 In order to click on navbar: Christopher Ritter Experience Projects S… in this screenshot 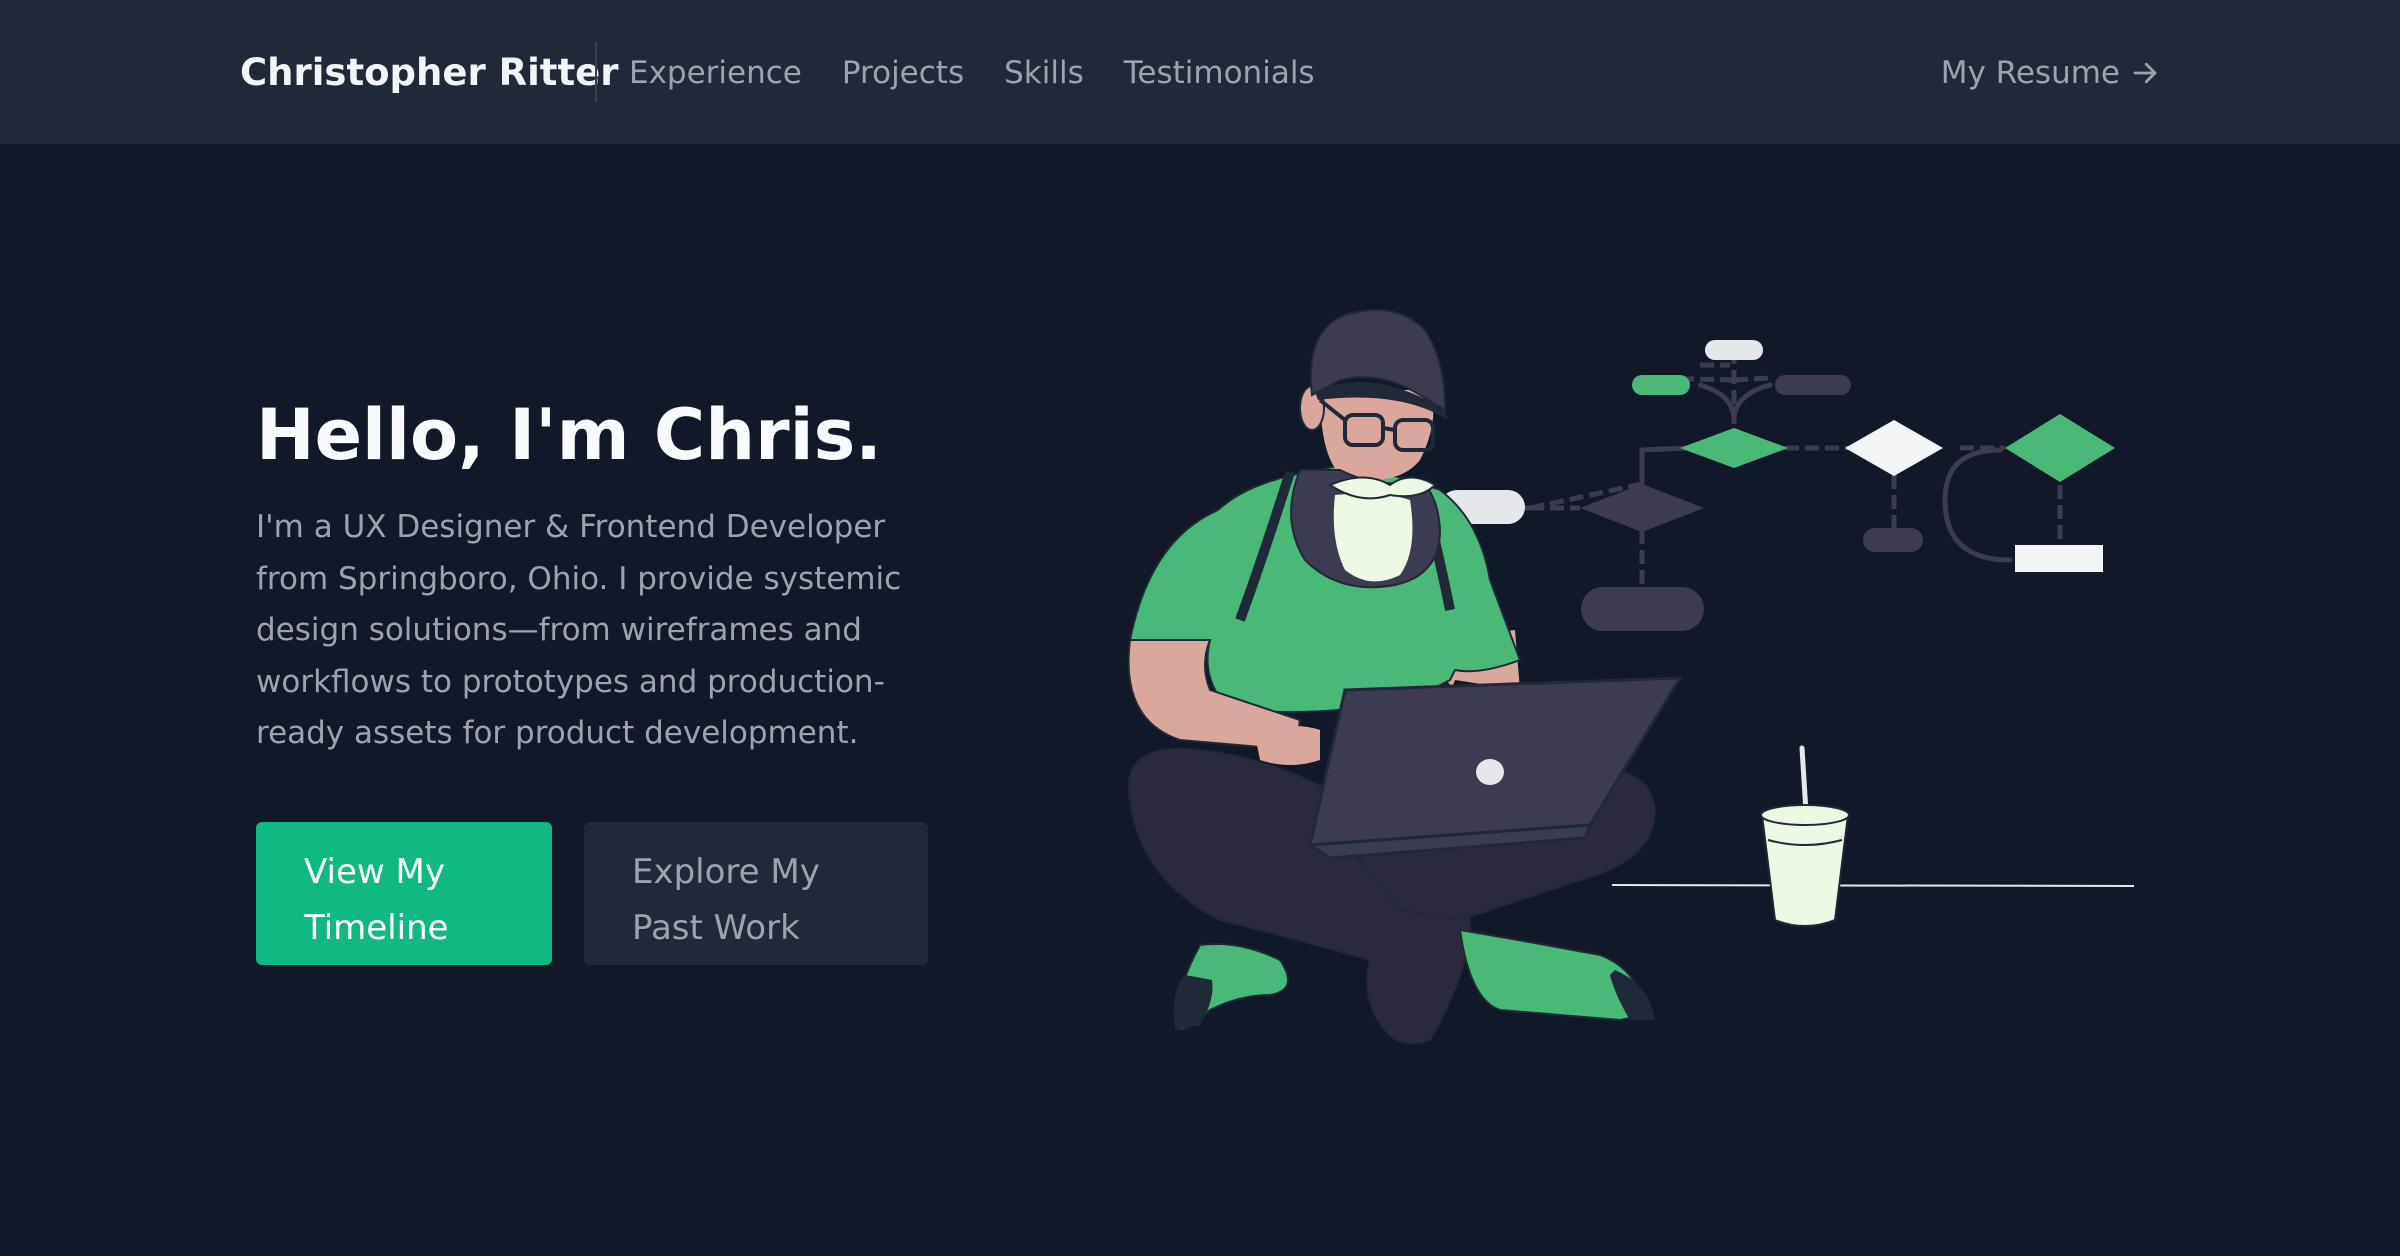, I will do `click(1200, 72)`.